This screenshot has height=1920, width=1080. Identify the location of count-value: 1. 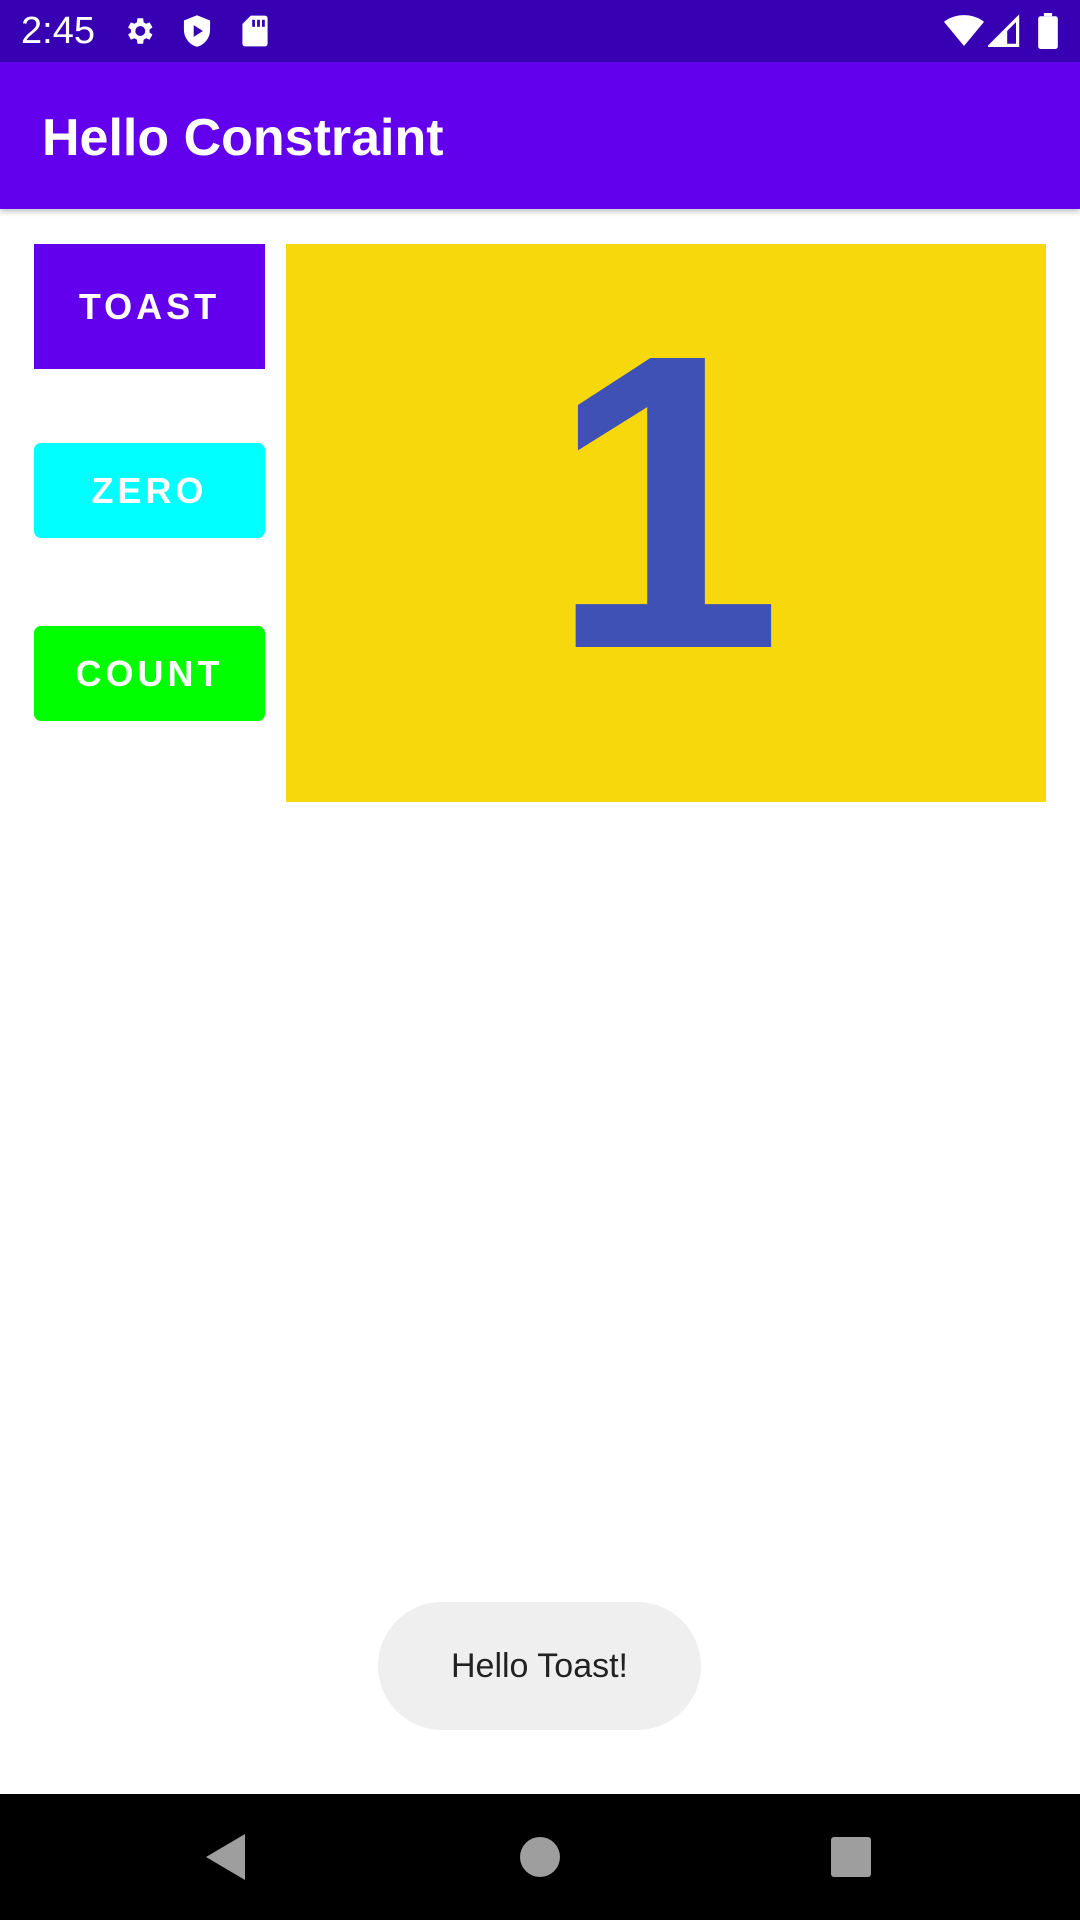
(666, 502).